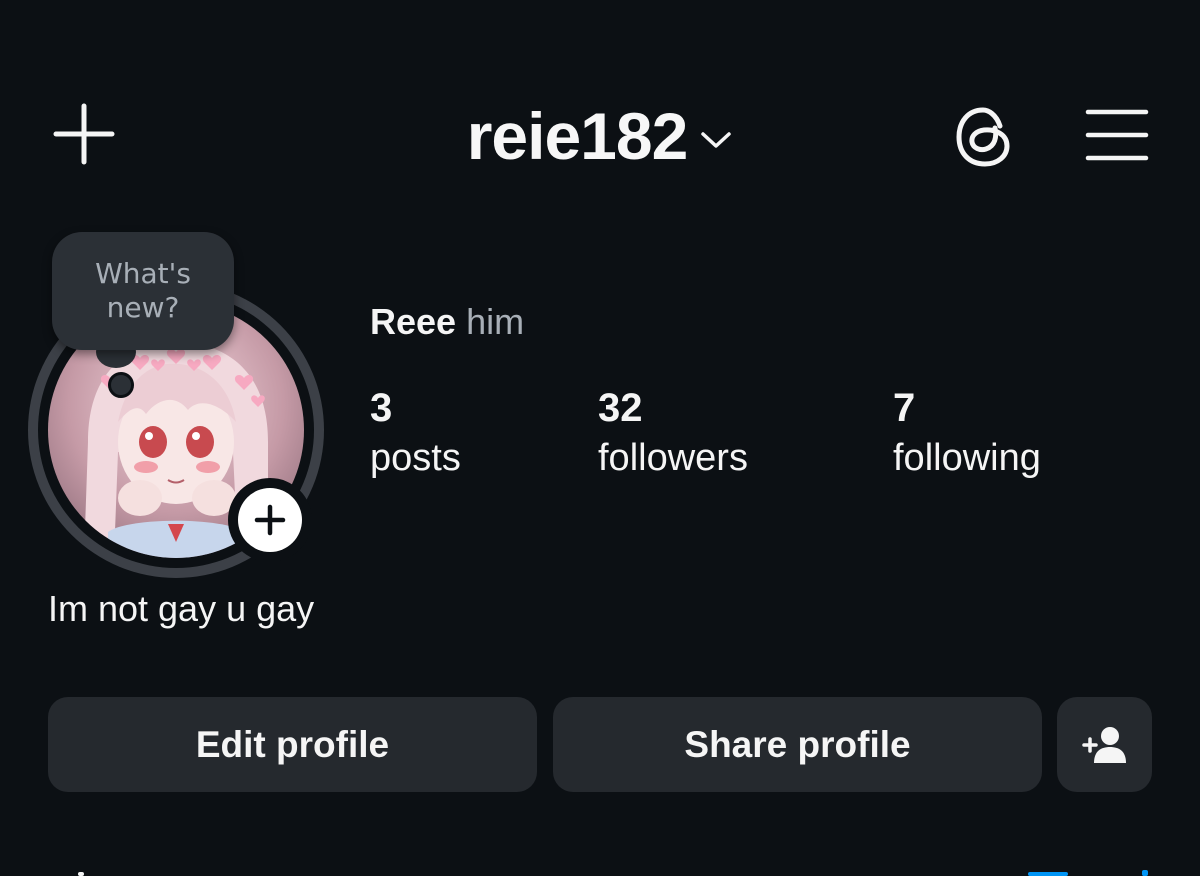 The height and width of the screenshot is (876, 1200). Describe the element at coordinates (673, 433) in the screenshot. I see `followers-stat: 32 followers` at that location.